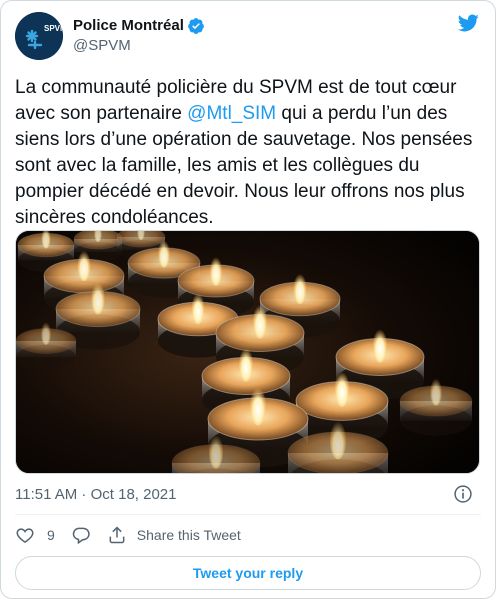 Image resolution: width=498 pixels, height=601 pixels. I want to click on verified-badge-icon, so click(195, 26).